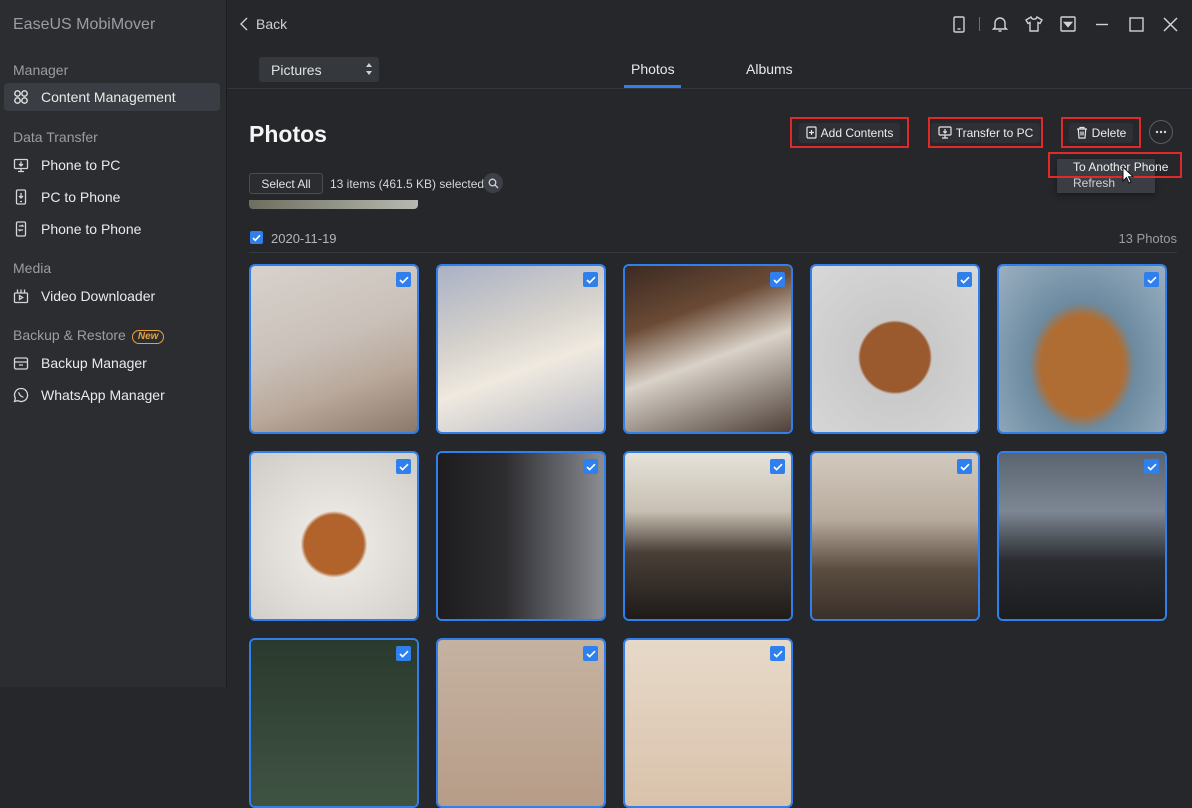 The image size is (1192, 808). What do you see at coordinates (272, 24) in the screenshot?
I see `back-label: Back` at bounding box center [272, 24].